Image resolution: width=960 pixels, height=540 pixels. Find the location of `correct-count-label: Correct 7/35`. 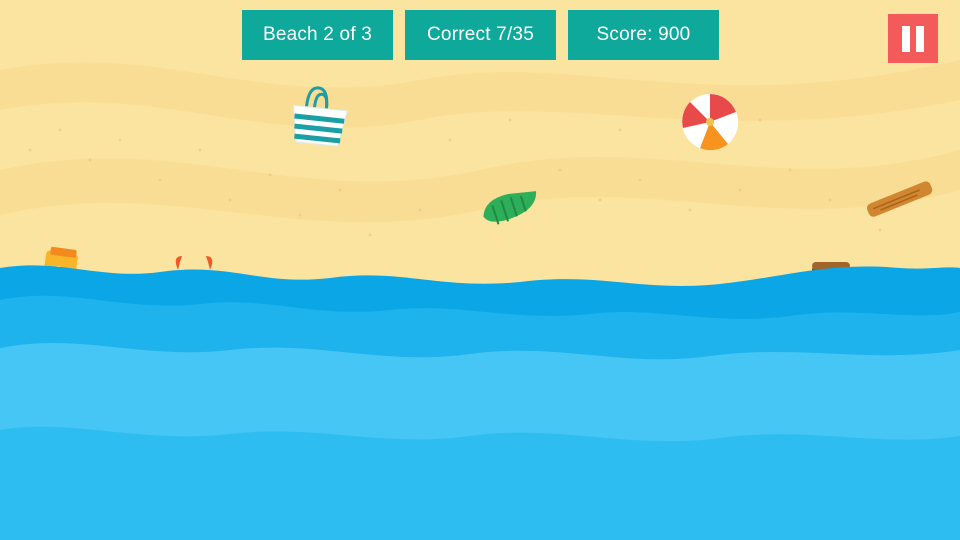

correct-count-label: Correct 7/35 is located at coordinates (480, 35).